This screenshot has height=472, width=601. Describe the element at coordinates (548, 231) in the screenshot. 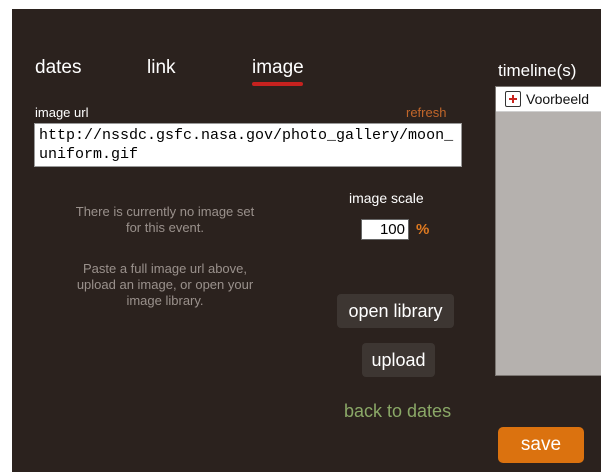

I see `timeline-list: Voorbeeld` at that location.